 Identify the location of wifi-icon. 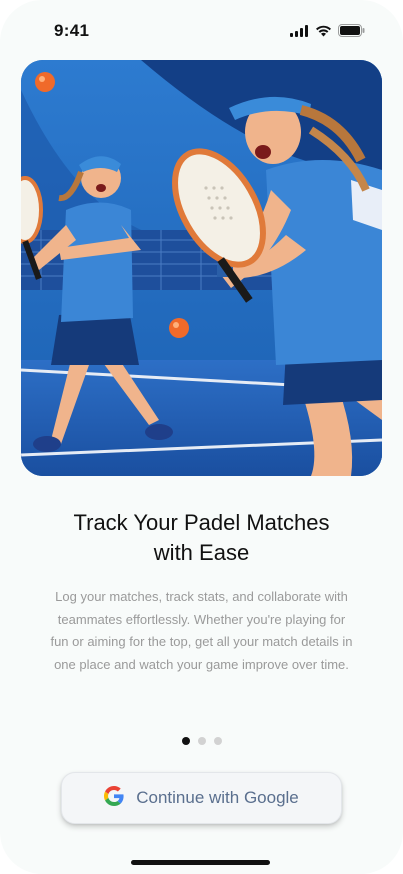
(323, 33).